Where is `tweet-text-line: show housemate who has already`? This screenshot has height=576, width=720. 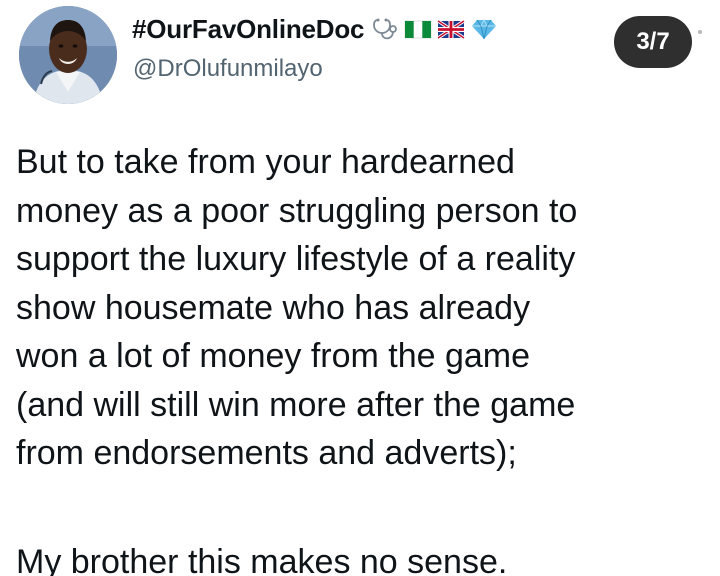 tweet-text-line: show housemate who has already is located at coordinates (273, 307).